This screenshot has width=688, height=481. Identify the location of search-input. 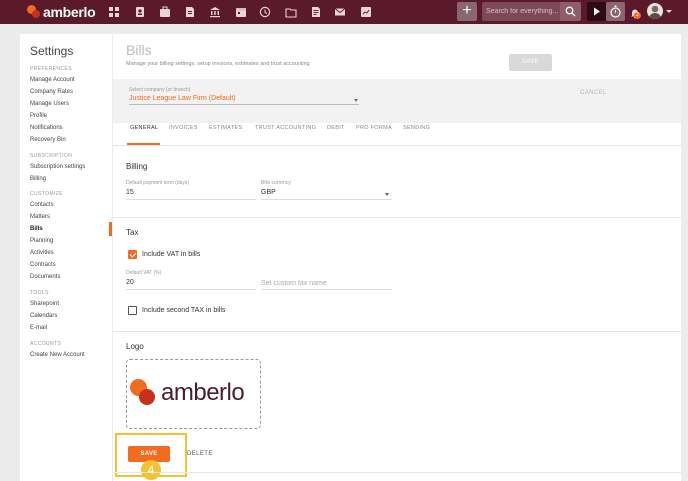
(524, 11).